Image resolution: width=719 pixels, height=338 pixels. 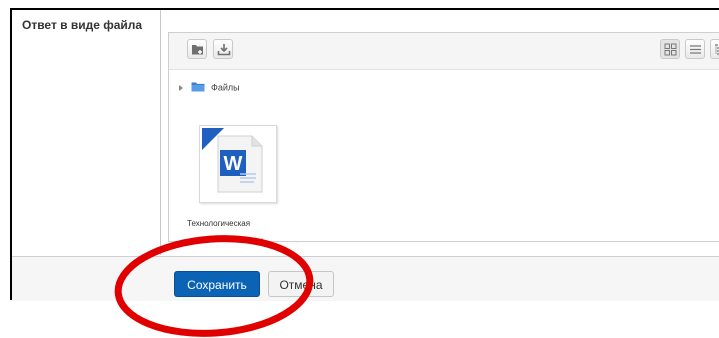 What do you see at coordinates (198, 87) in the screenshot?
I see `folder-icon` at bounding box center [198, 87].